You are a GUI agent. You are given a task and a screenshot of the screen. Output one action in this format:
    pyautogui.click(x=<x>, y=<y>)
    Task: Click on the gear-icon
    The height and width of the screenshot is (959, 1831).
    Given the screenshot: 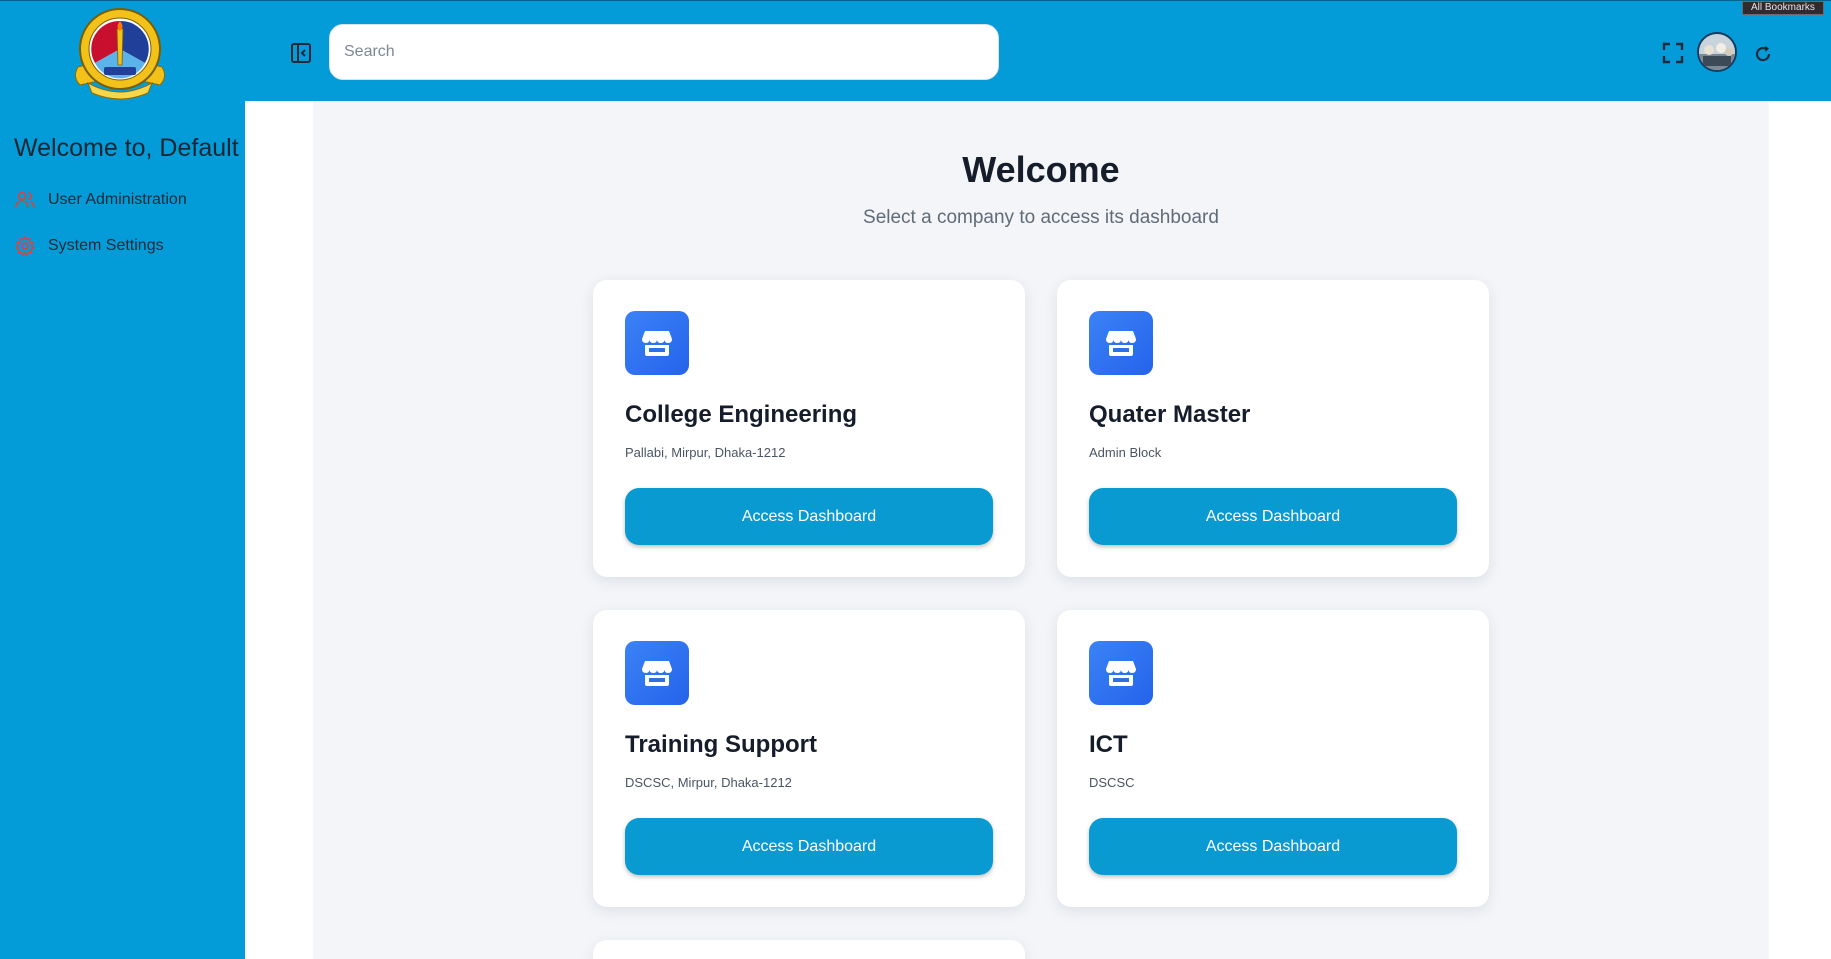 What is the action you would take?
    pyautogui.click(x=25, y=246)
    